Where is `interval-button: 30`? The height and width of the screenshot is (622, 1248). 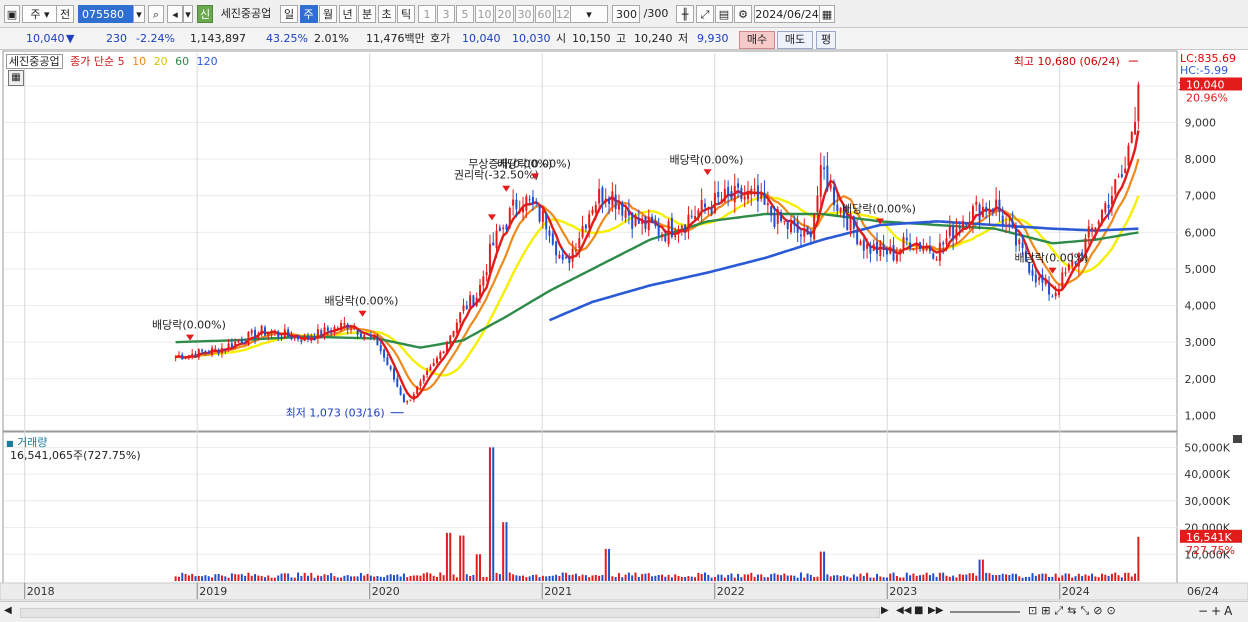 interval-button: 30 is located at coordinates (524, 14).